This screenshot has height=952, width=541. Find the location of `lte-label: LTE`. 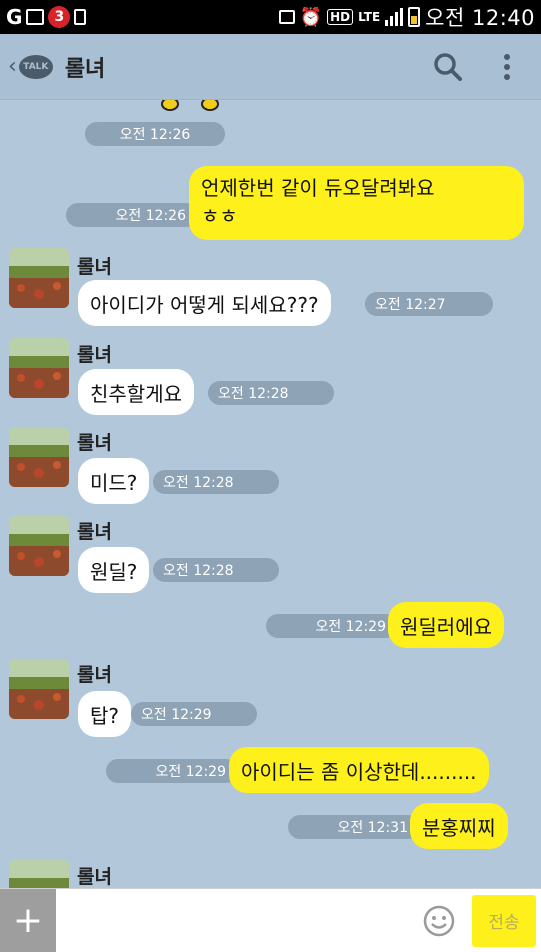

lte-label: LTE is located at coordinates (369, 17).